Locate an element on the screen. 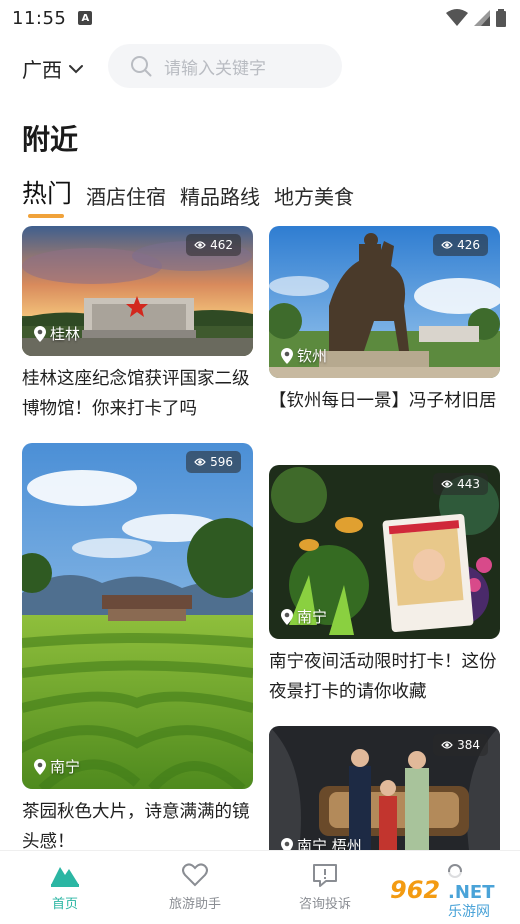 This screenshot has height=924, width=520. card-title: 茶园秋色大片，诗意满满的镜头感！ is located at coordinates (136, 827).